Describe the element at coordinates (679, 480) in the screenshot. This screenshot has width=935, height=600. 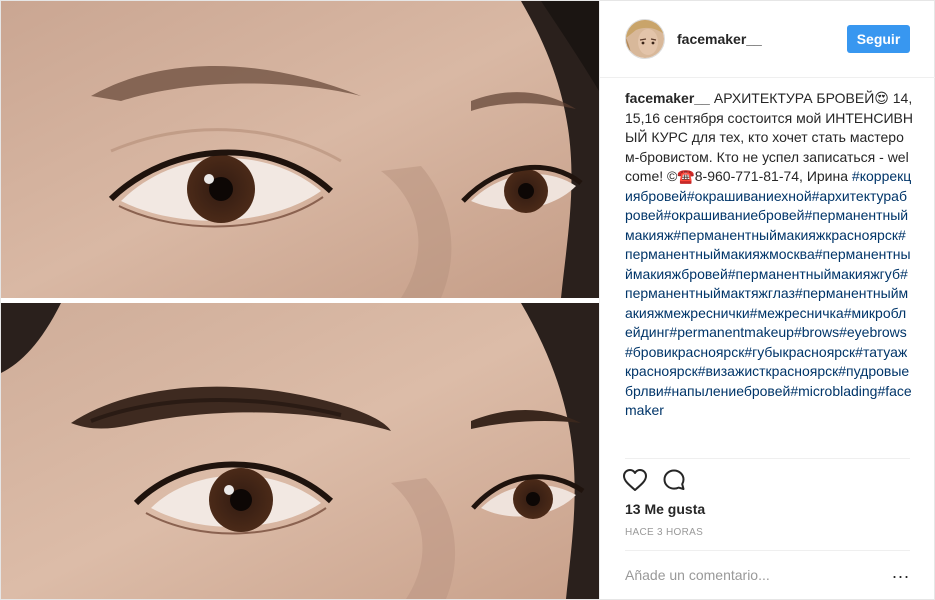
I see `comment-icon` at that location.